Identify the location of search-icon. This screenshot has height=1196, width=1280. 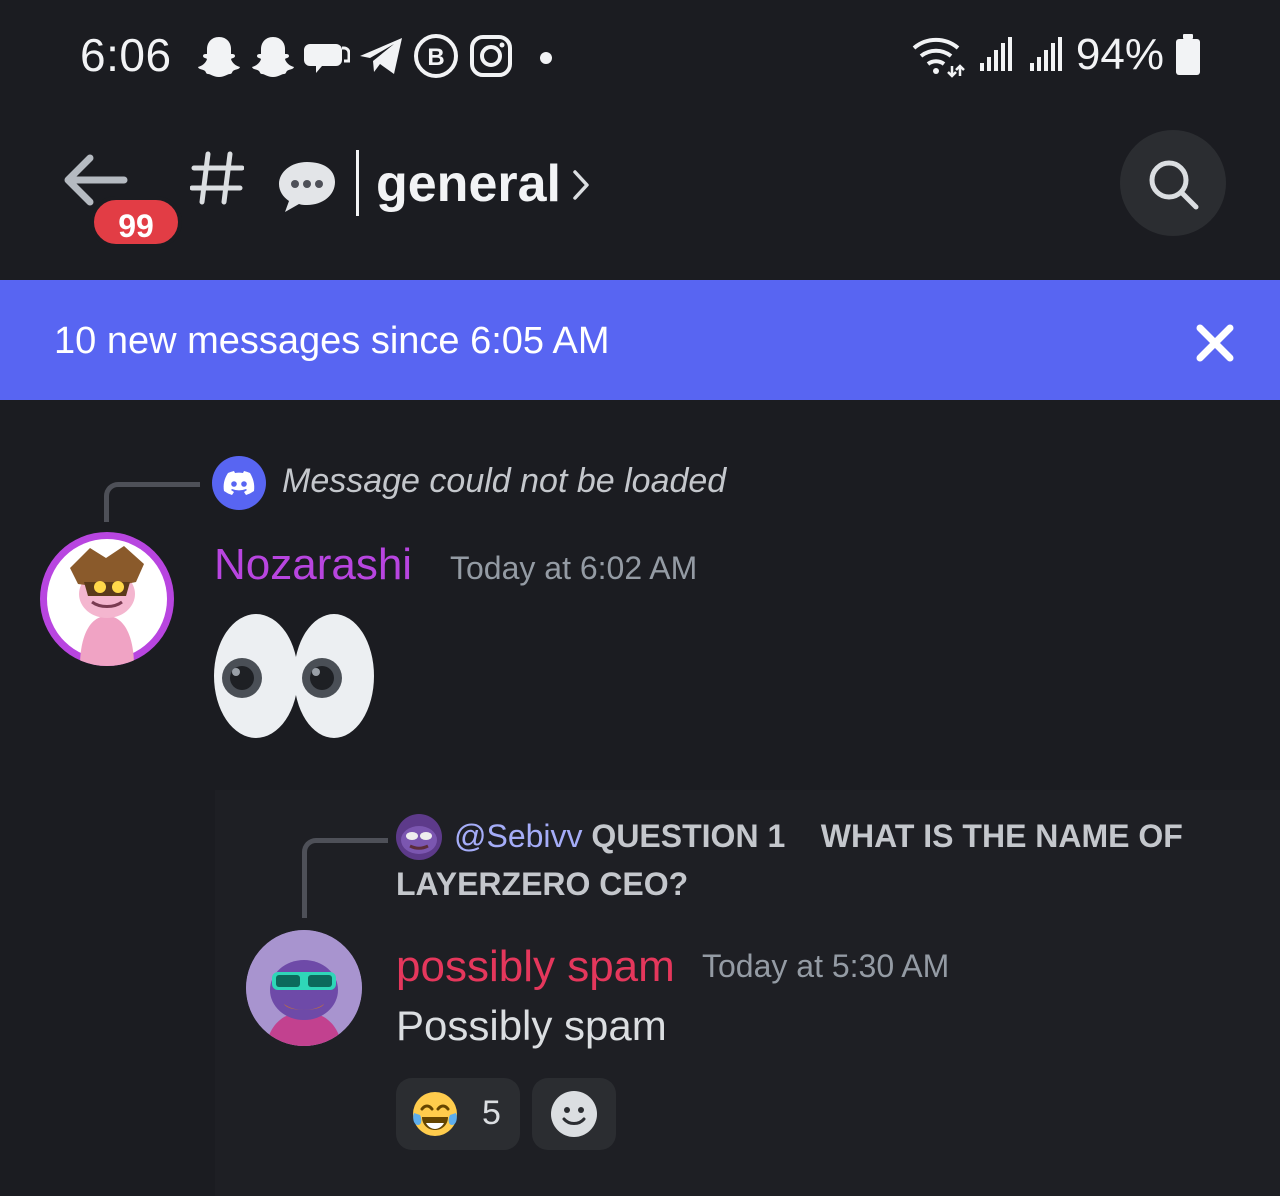
(1174, 185).